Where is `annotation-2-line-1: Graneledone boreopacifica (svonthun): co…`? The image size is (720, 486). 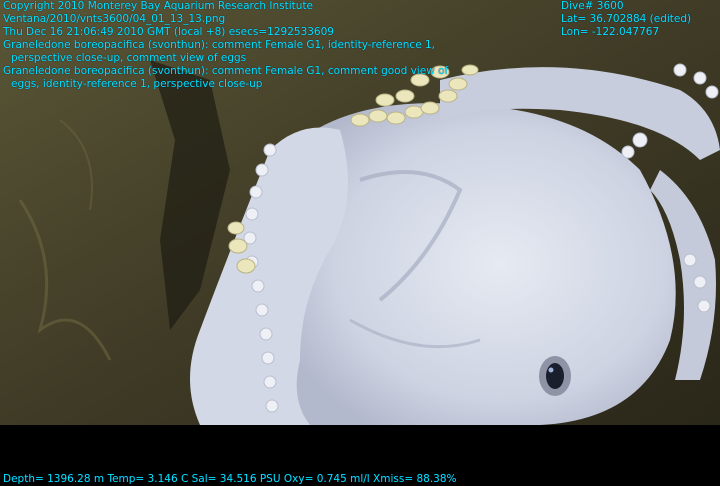
annotation-2-line-1: Graneledone boreopacifica (svonthun): co… is located at coordinates (226, 71).